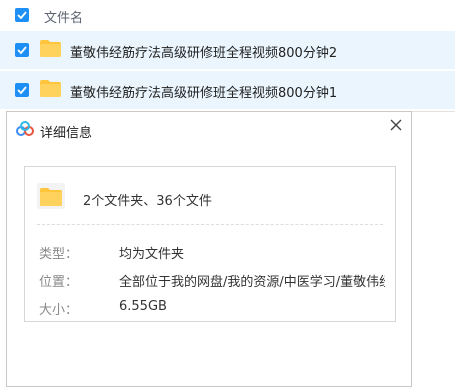 The width and height of the screenshot is (455, 388). I want to click on dialog-header: 详细信息, so click(209, 129).